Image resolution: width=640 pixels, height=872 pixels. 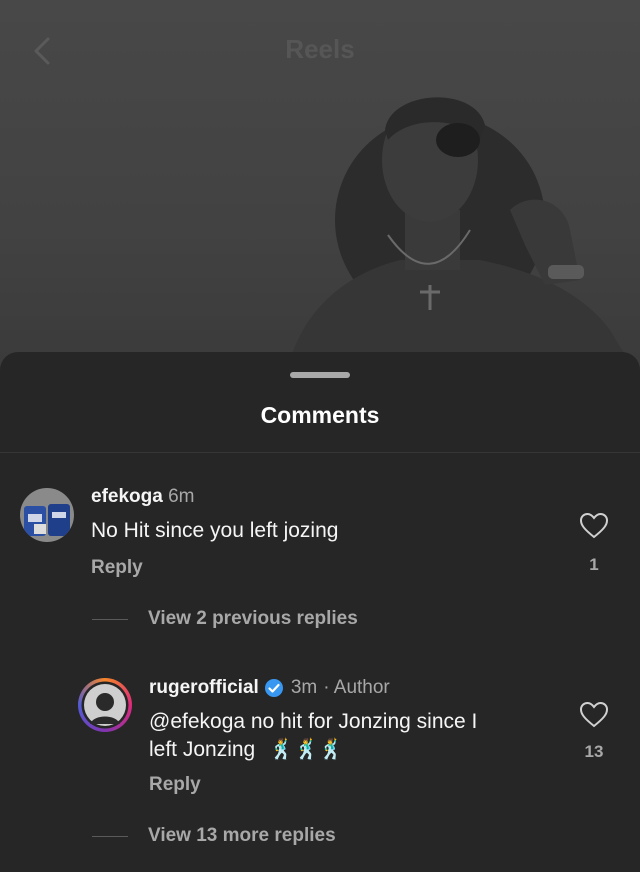 I want to click on view-more-replies: View 13 more replies, so click(x=214, y=836).